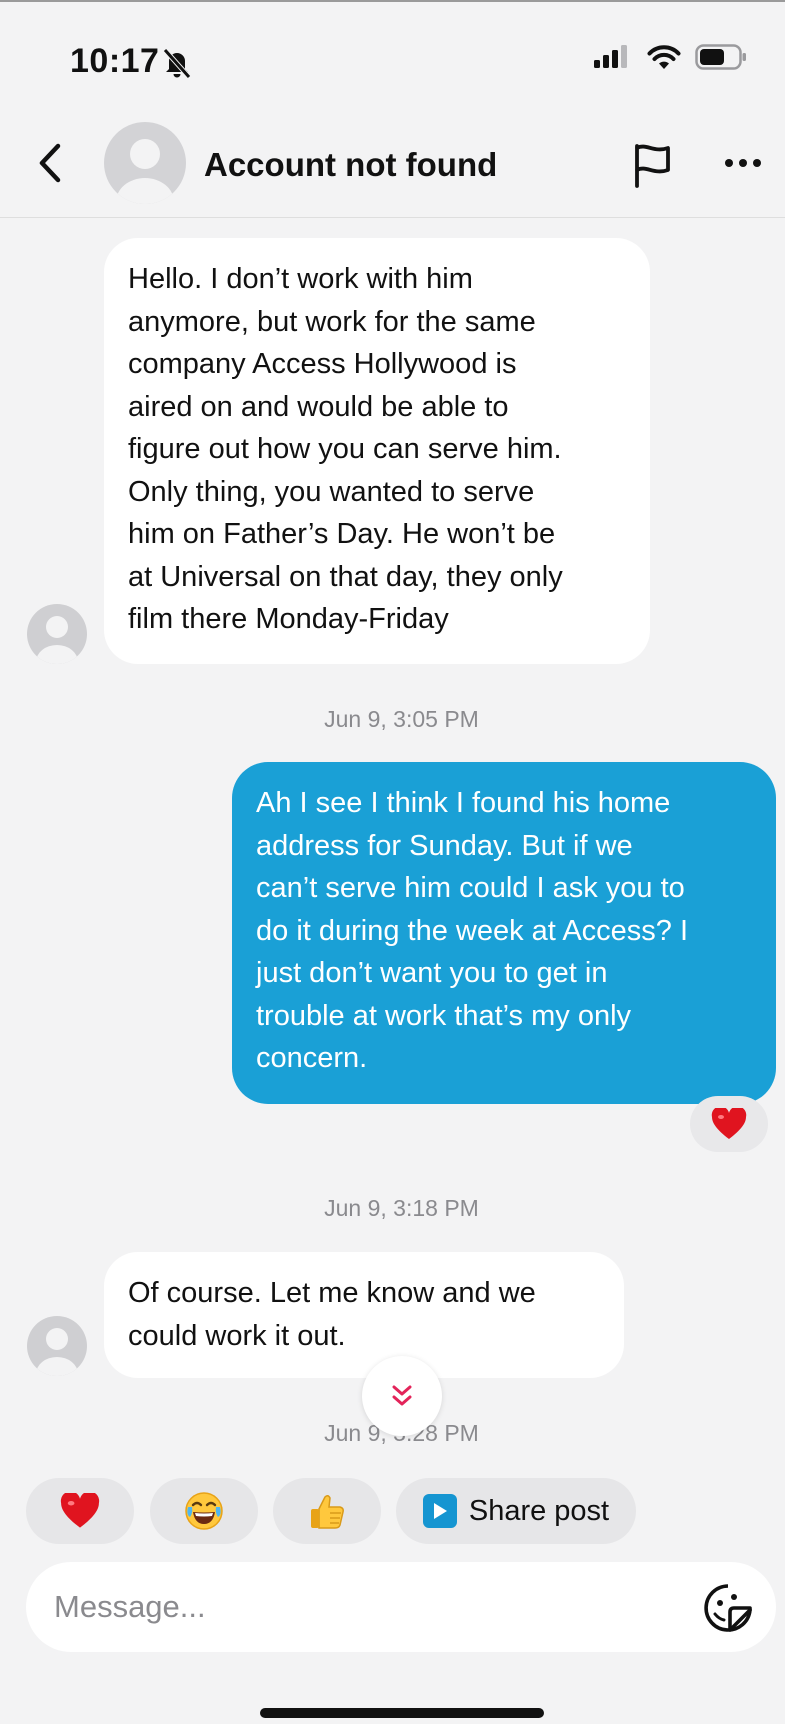 Image resolution: width=785 pixels, height=1724 pixels. I want to click on message-line: aired on and would be able to, so click(318, 406).